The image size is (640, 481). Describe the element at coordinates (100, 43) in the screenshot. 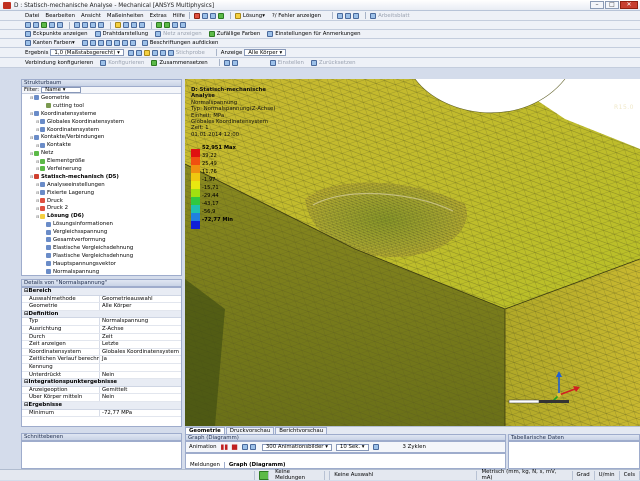

I see `edge-style-3-icon` at that location.